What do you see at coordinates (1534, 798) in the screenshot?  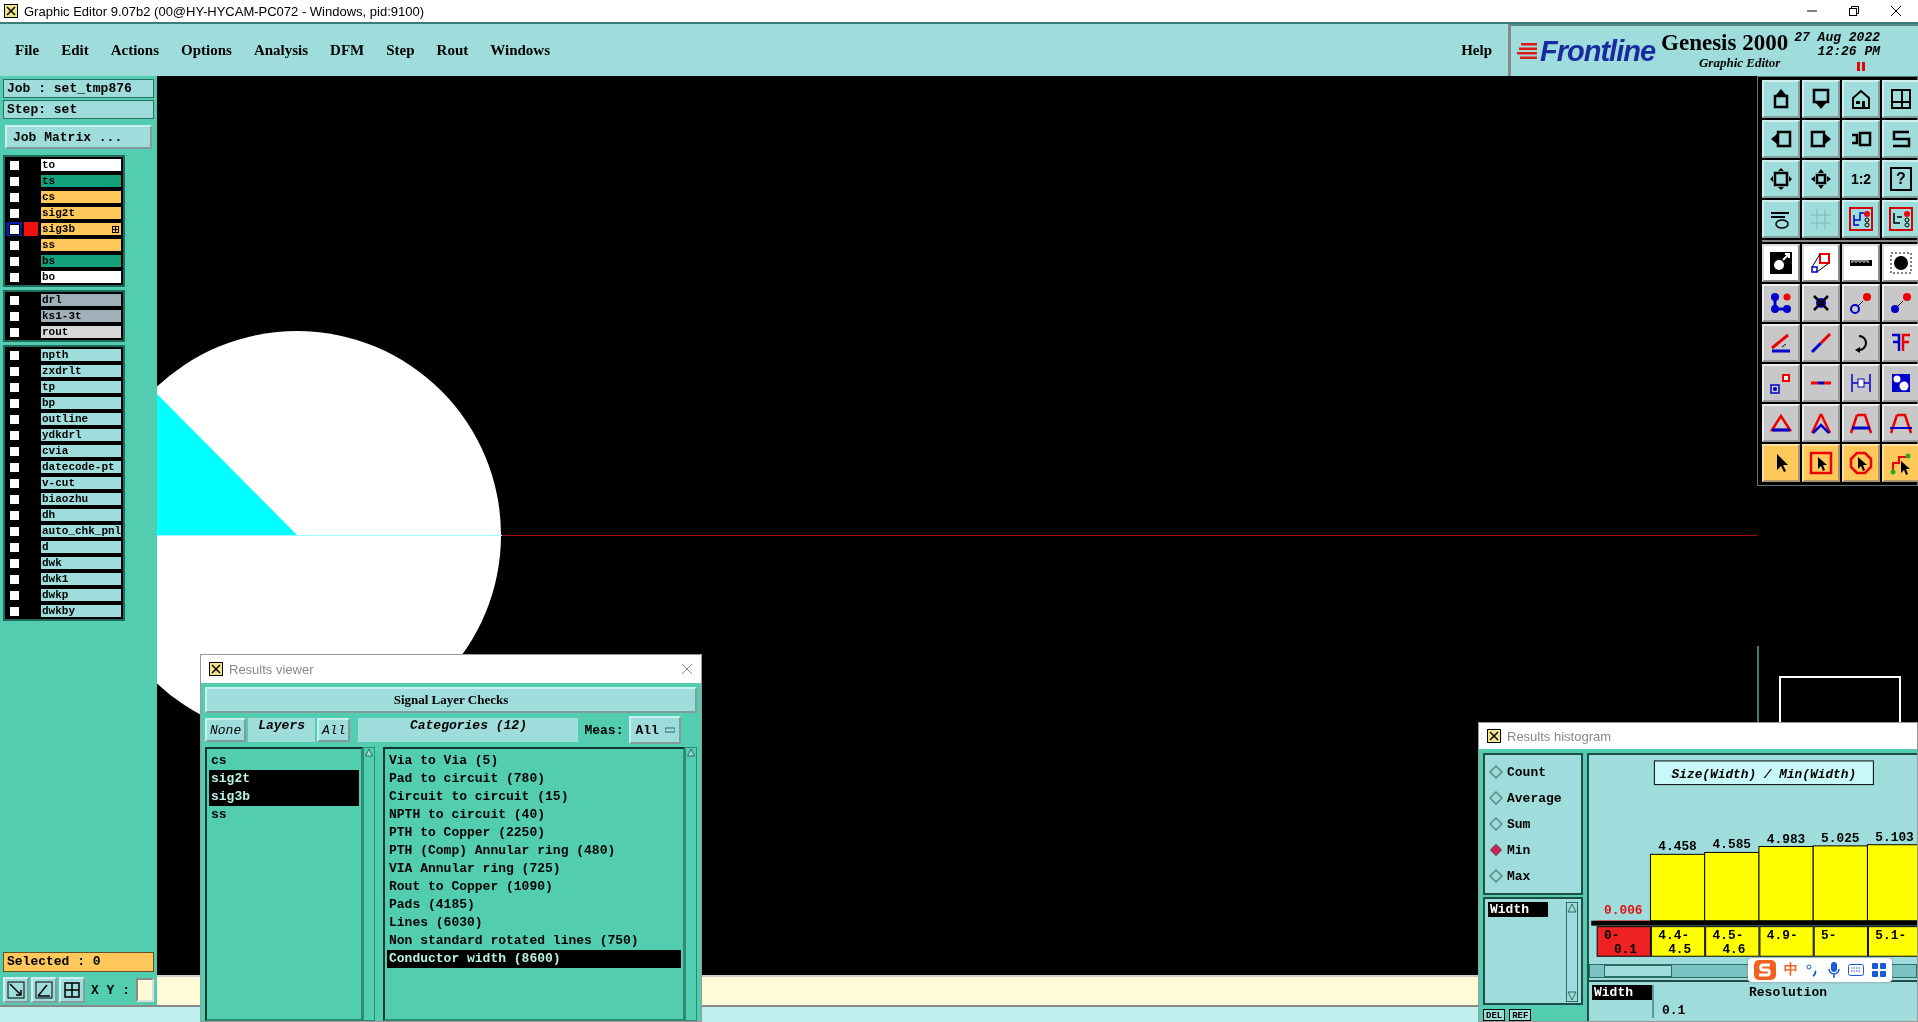 I see `mode-option: Average` at bounding box center [1534, 798].